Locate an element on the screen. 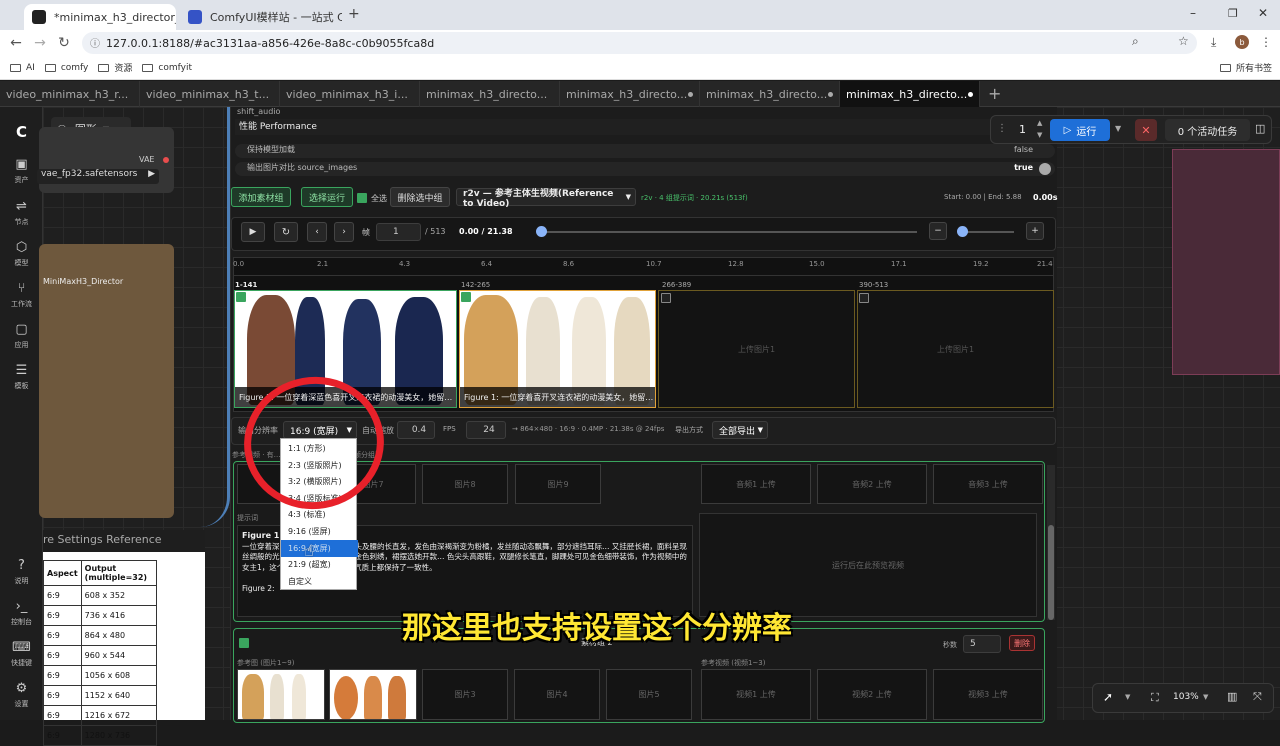  timeline-segment-4: 上传图片1 is located at coordinates (955, 349).